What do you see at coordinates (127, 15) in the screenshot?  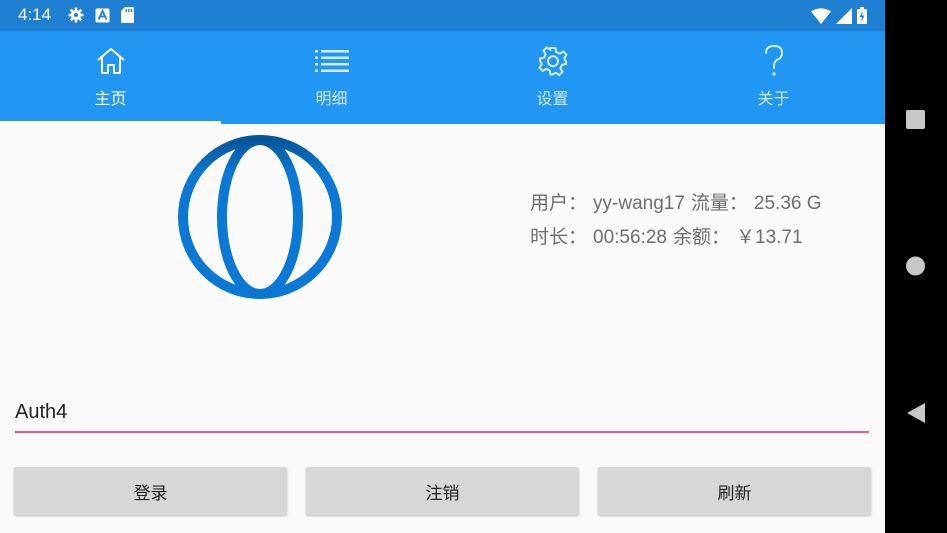 I see `sd-card-icon` at bounding box center [127, 15].